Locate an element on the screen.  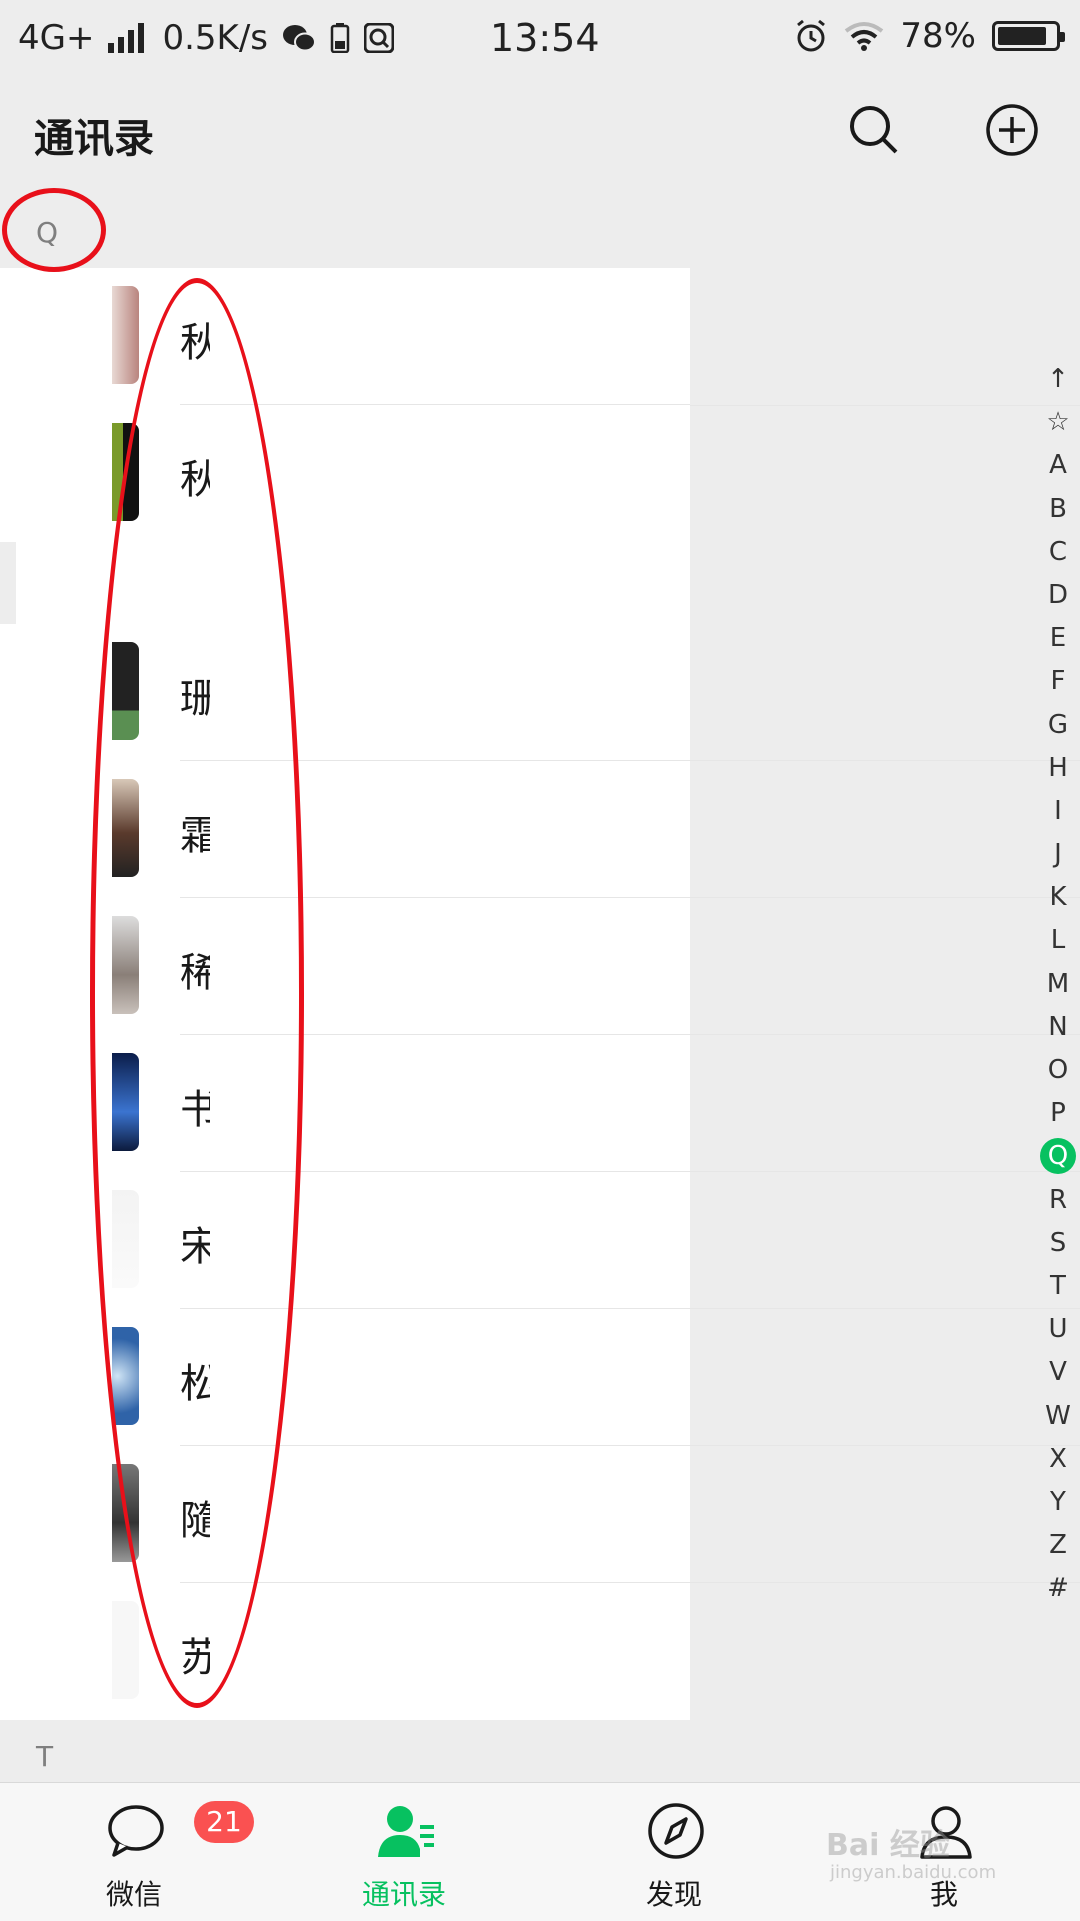
index-letter: B is located at coordinates (1058, 509).